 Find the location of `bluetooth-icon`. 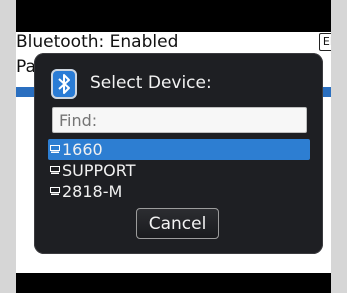

bluetooth-icon is located at coordinates (64, 84).